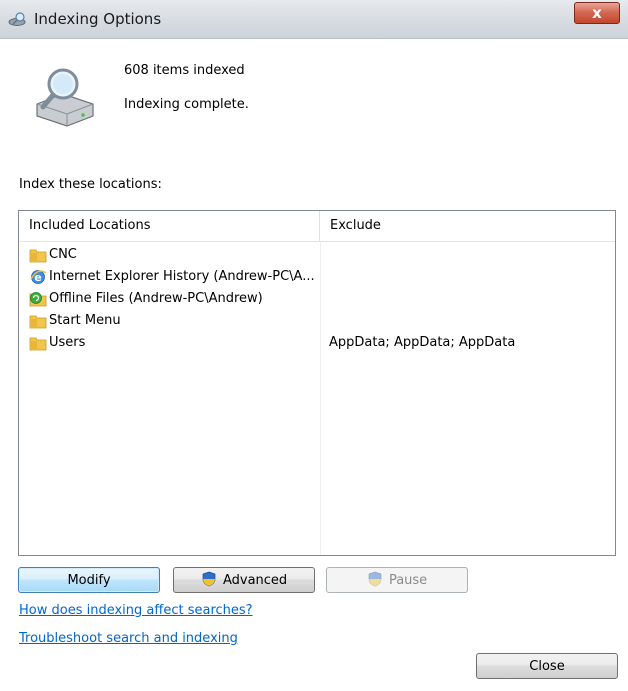 The height and width of the screenshot is (691, 628). Describe the element at coordinates (319, 299) in the screenshot. I see `location-row-offline-files: Offline Files (Andrew-PC\Andrew)` at that location.